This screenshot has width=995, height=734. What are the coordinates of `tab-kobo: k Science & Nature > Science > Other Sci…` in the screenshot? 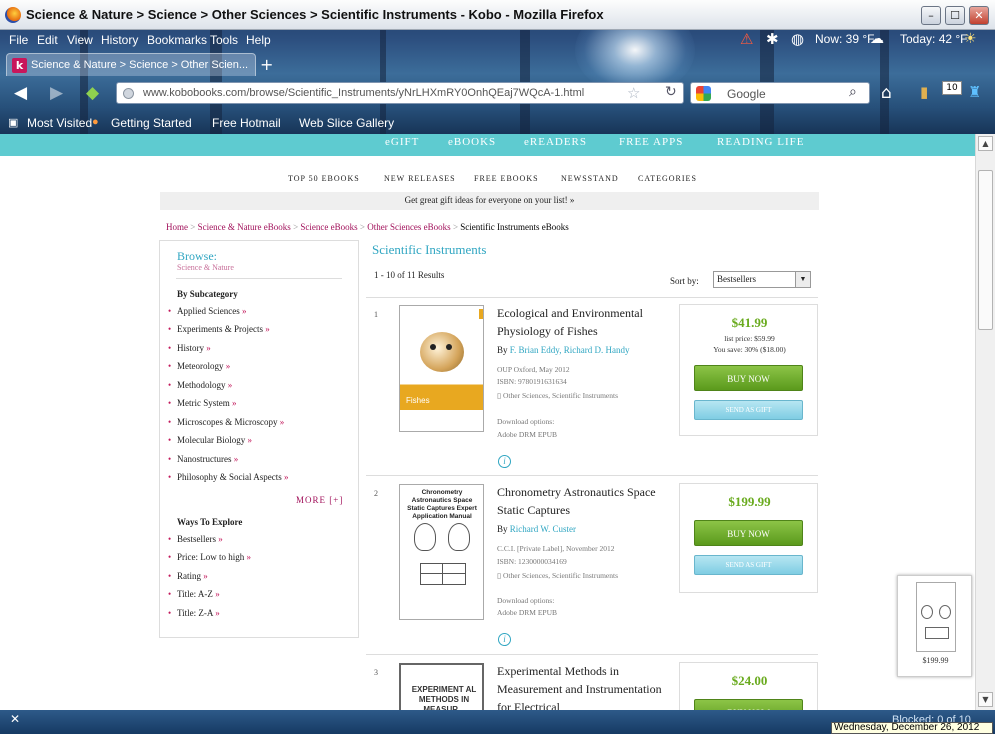 It's located at (131, 64).